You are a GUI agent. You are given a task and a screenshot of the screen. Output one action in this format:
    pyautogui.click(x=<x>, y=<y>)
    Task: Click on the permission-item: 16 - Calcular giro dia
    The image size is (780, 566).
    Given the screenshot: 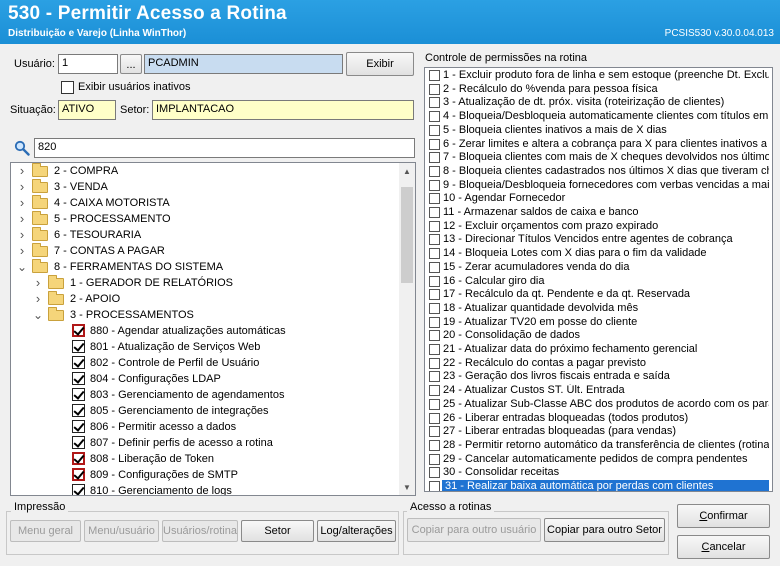 What is the action you would take?
    pyautogui.click(x=598, y=282)
    